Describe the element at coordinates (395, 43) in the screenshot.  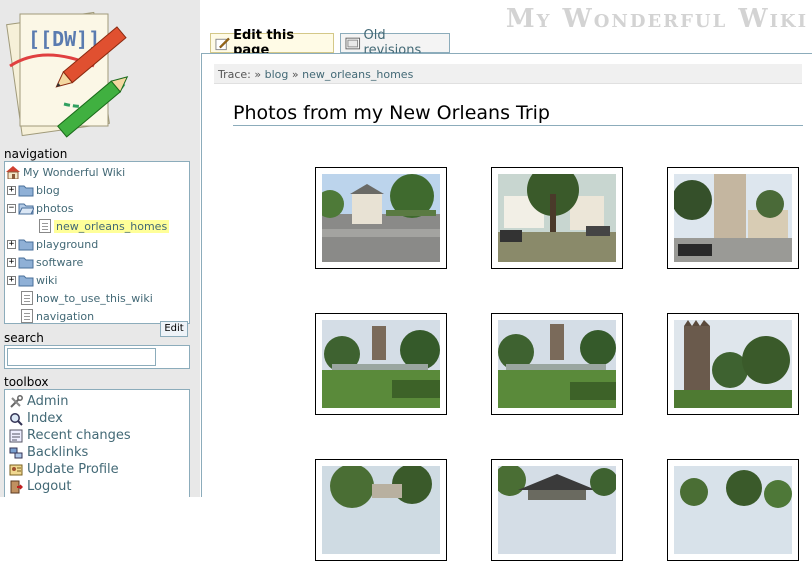
I see `tab-old-revisions: Old revisions` at that location.